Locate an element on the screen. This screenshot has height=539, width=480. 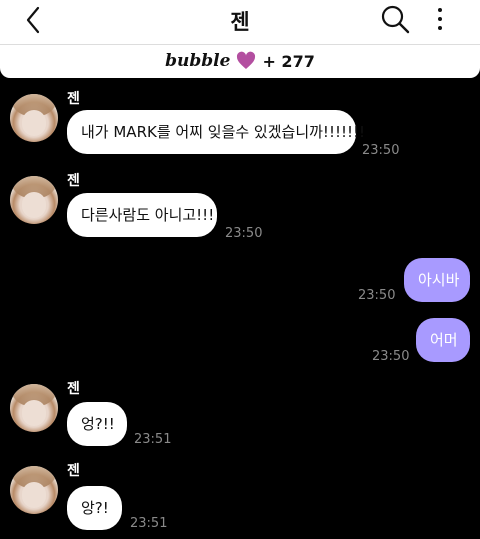
search-icon is located at coordinates (395, 19).